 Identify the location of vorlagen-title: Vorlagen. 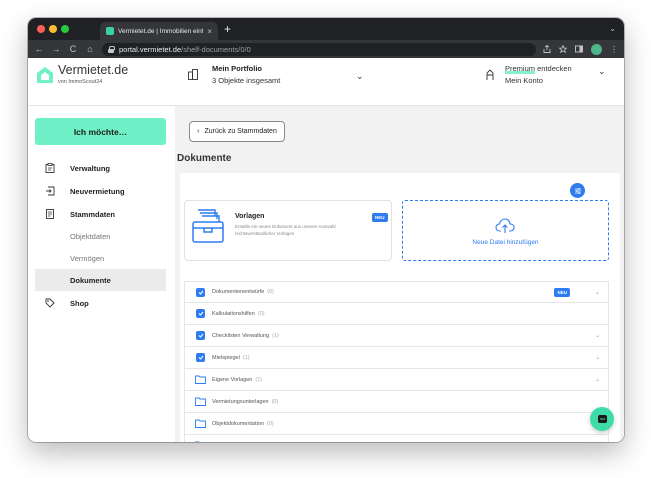
(250, 216).